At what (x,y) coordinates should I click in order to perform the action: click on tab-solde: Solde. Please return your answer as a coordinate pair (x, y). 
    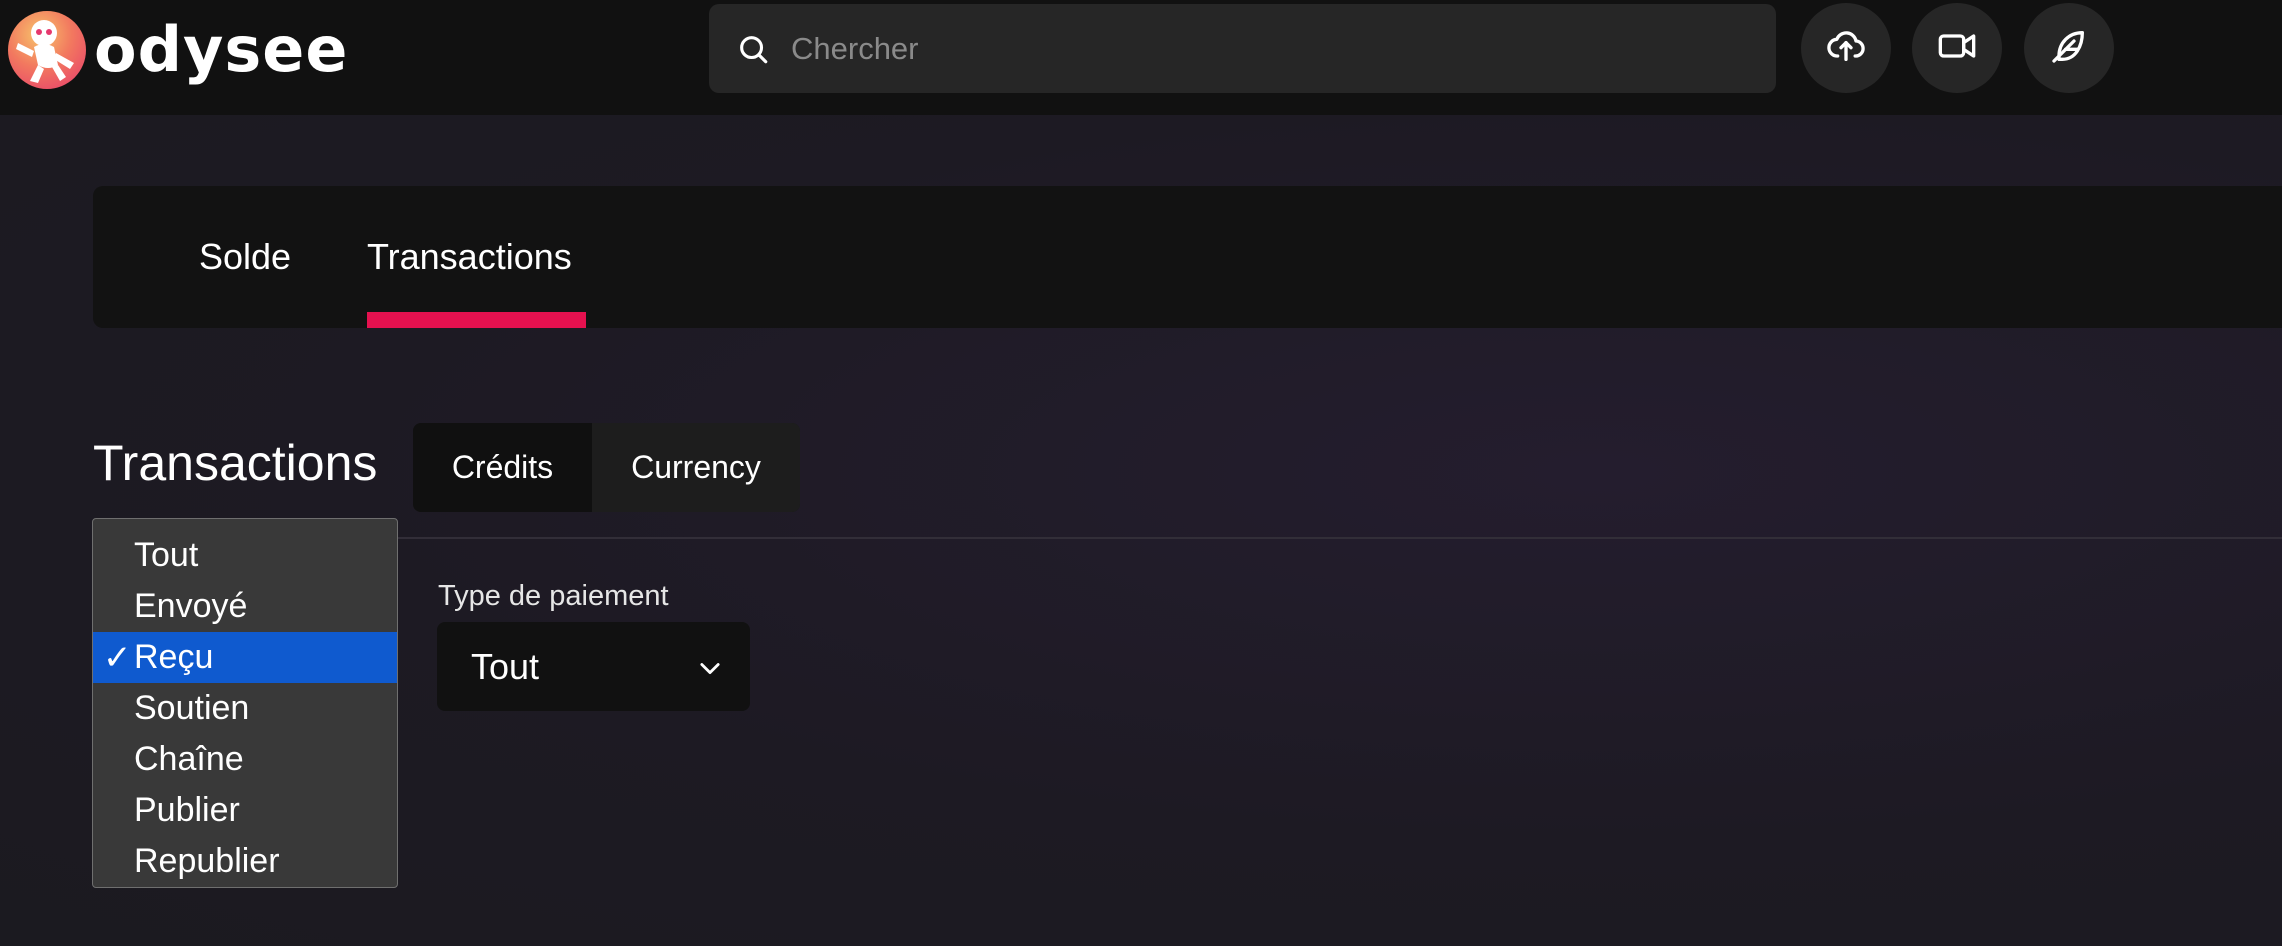
    Looking at the image, I should click on (247, 257).